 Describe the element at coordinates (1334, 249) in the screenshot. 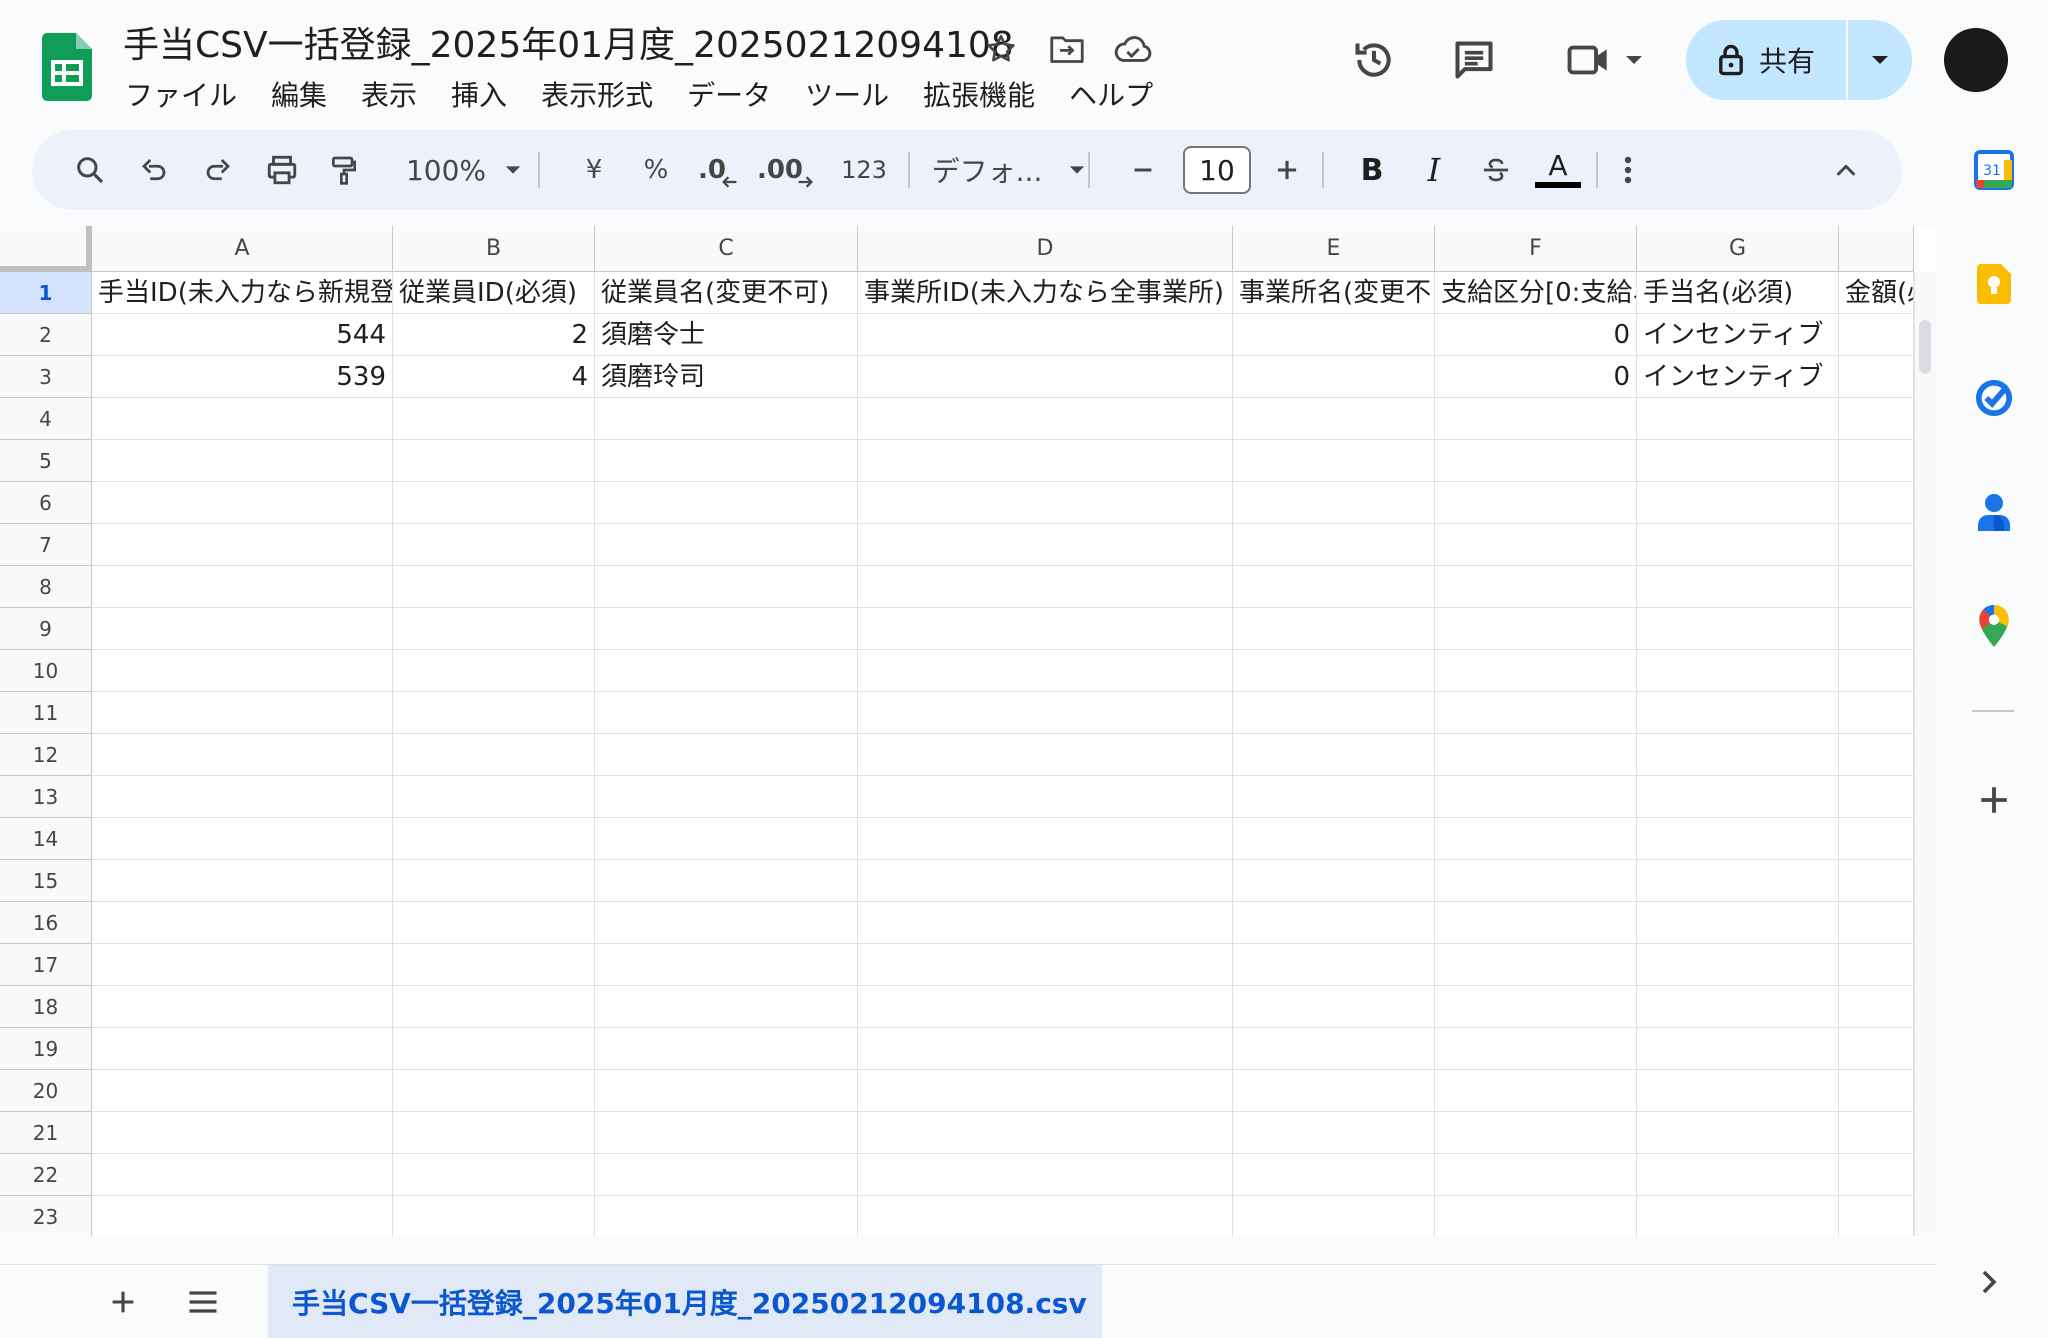

I see `column-header-e: E` at that location.